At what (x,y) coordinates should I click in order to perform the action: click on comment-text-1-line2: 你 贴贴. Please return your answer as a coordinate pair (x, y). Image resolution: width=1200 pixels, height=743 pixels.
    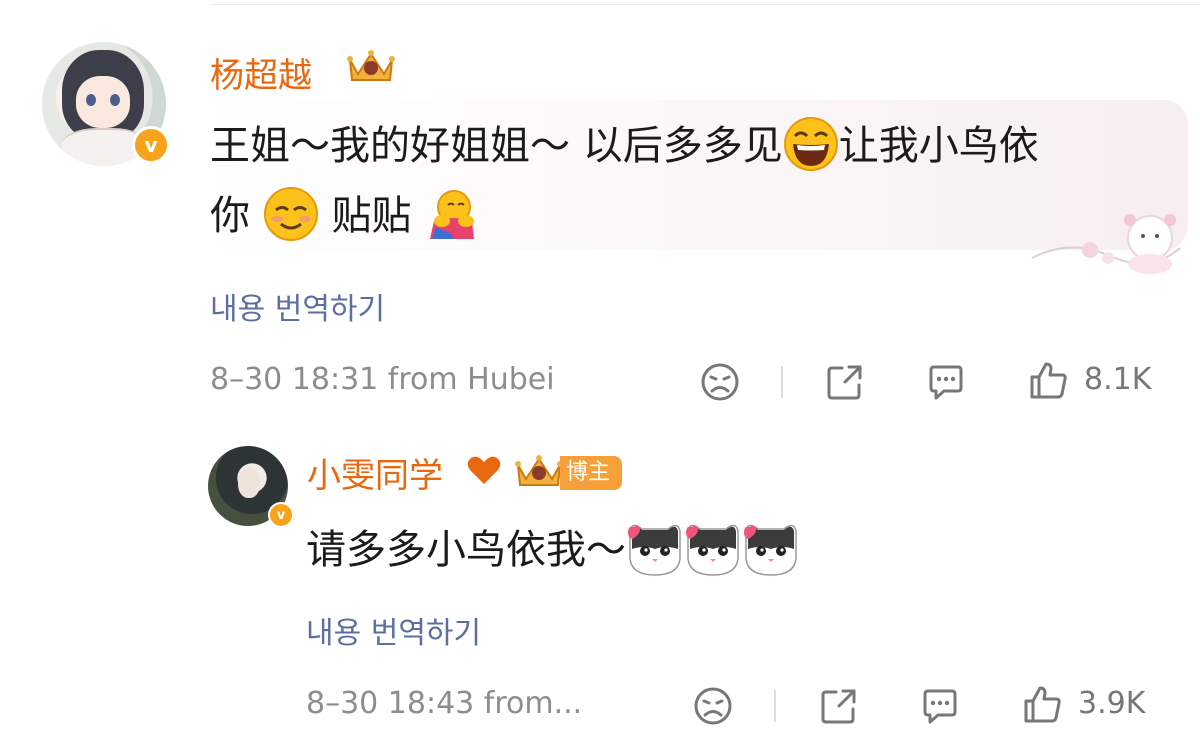
    Looking at the image, I should click on (344, 216).